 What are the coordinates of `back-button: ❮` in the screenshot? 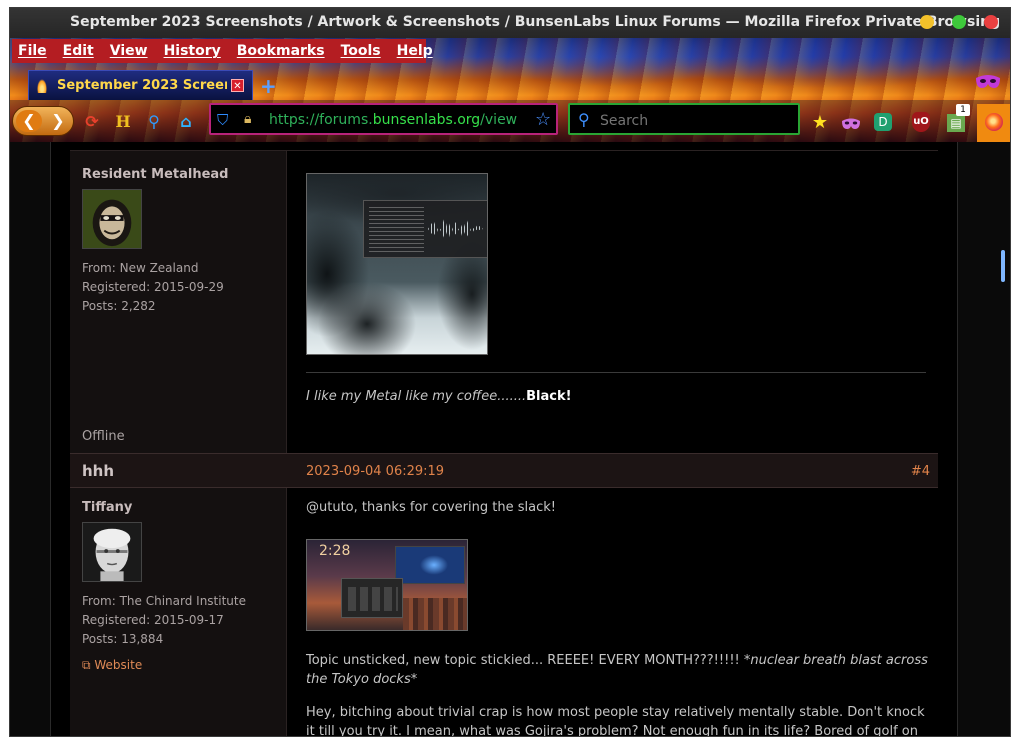 It's located at (29, 121).